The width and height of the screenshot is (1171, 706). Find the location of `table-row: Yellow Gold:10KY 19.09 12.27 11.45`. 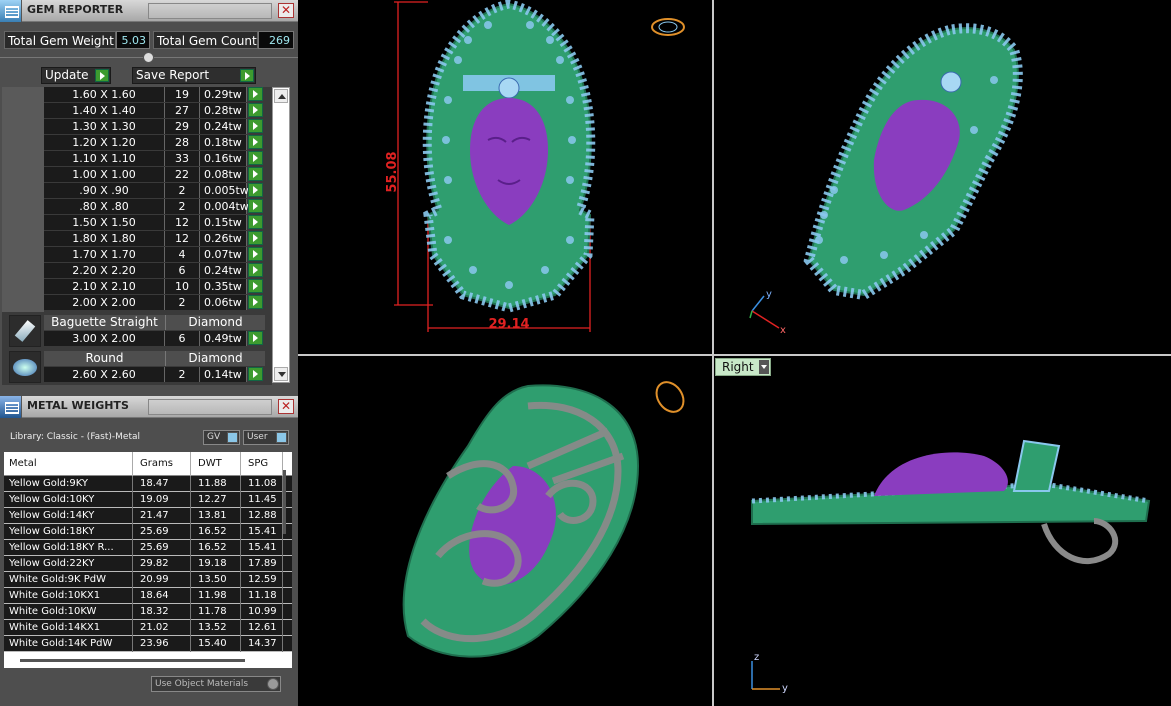

table-row: Yellow Gold:10KY 19.09 12.27 11.45 is located at coordinates (148, 500).